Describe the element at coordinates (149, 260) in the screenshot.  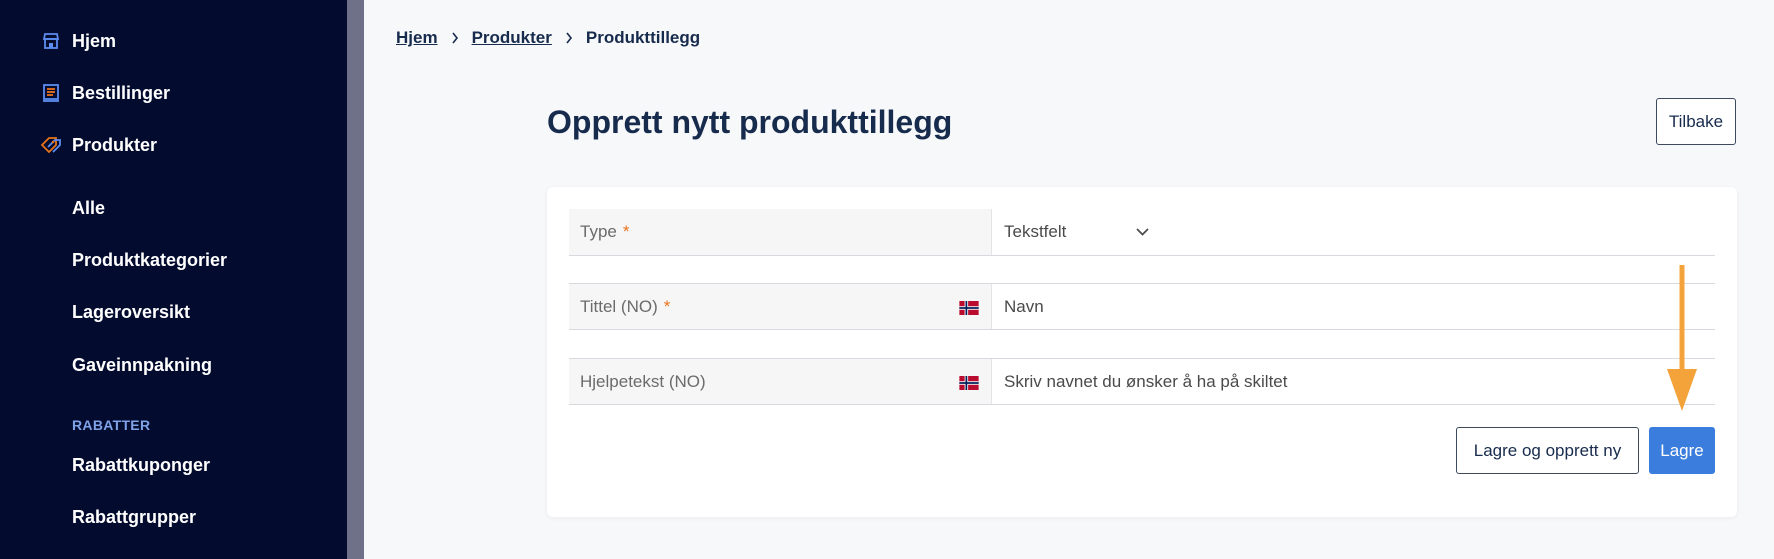
I see `sidebar-subitem-produktkategorier: Produktkategorier` at that location.